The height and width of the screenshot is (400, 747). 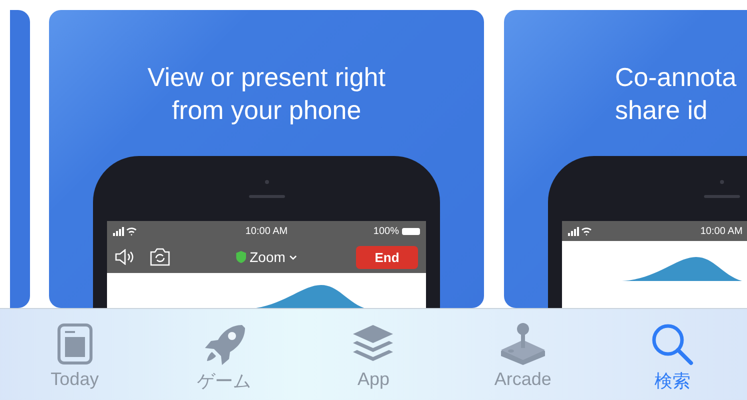 I want to click on tab-item: Today, so click(x=75, y=354).